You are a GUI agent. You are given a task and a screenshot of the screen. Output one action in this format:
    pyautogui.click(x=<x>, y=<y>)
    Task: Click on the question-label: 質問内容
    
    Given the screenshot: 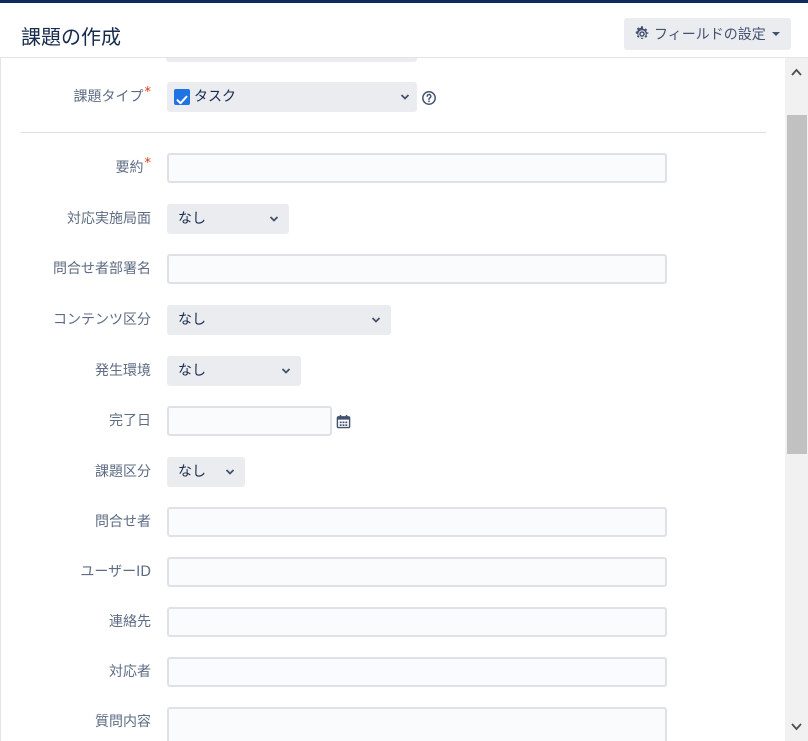 What is the action you would take?
    pyautogui.click(x=123, y=722)
    